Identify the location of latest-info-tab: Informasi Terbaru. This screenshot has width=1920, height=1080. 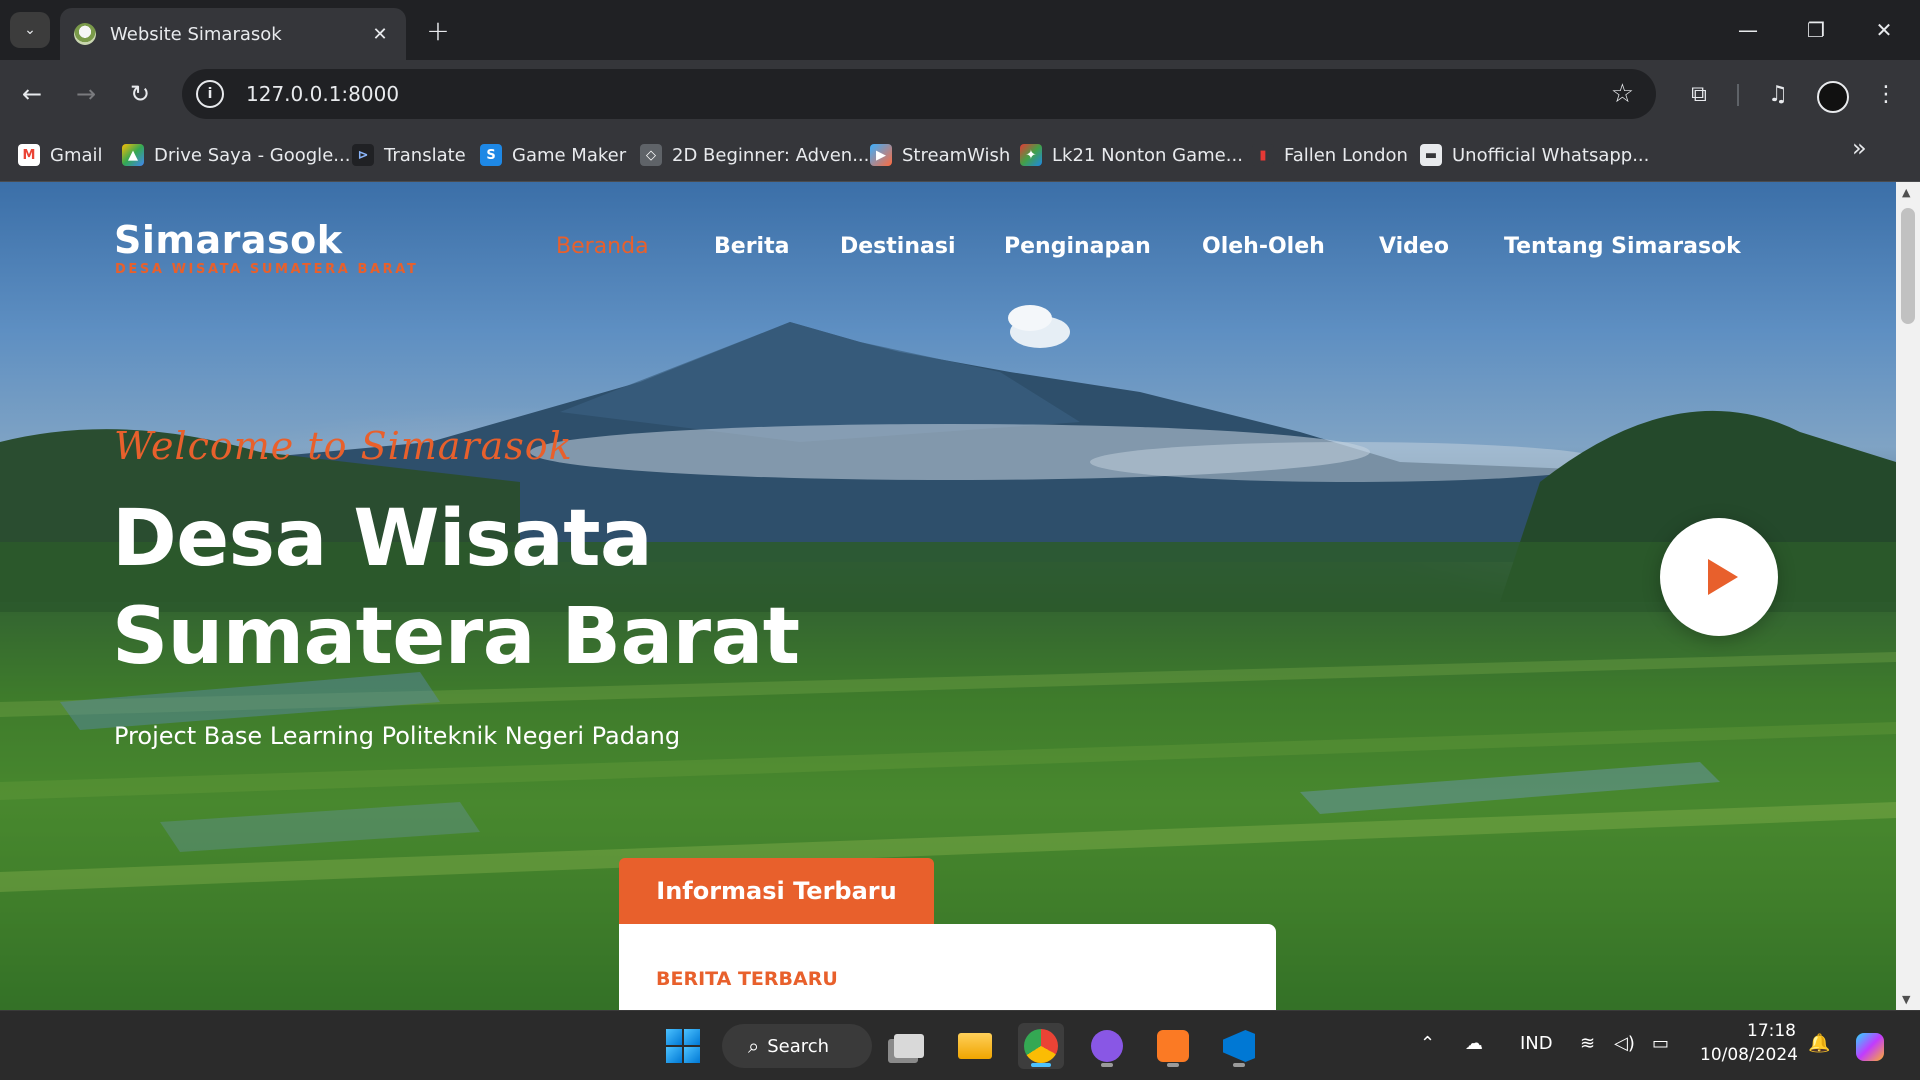
(776, 891).